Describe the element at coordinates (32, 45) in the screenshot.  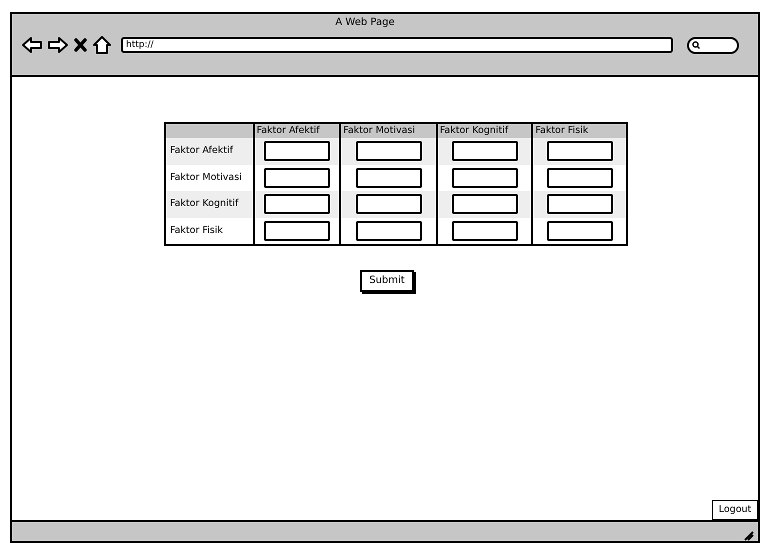
I see `back-icon` at that location.